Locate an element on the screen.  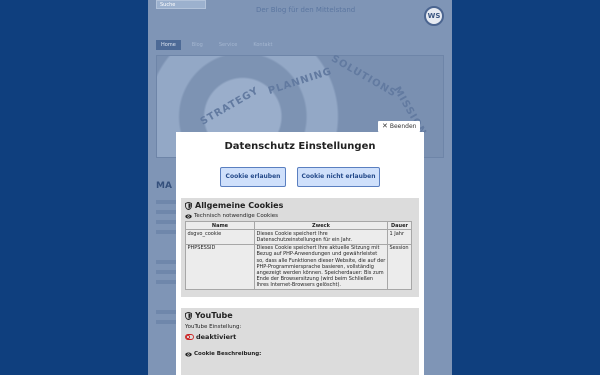
nav-item-home: Home is located at coordinates (168, 45).